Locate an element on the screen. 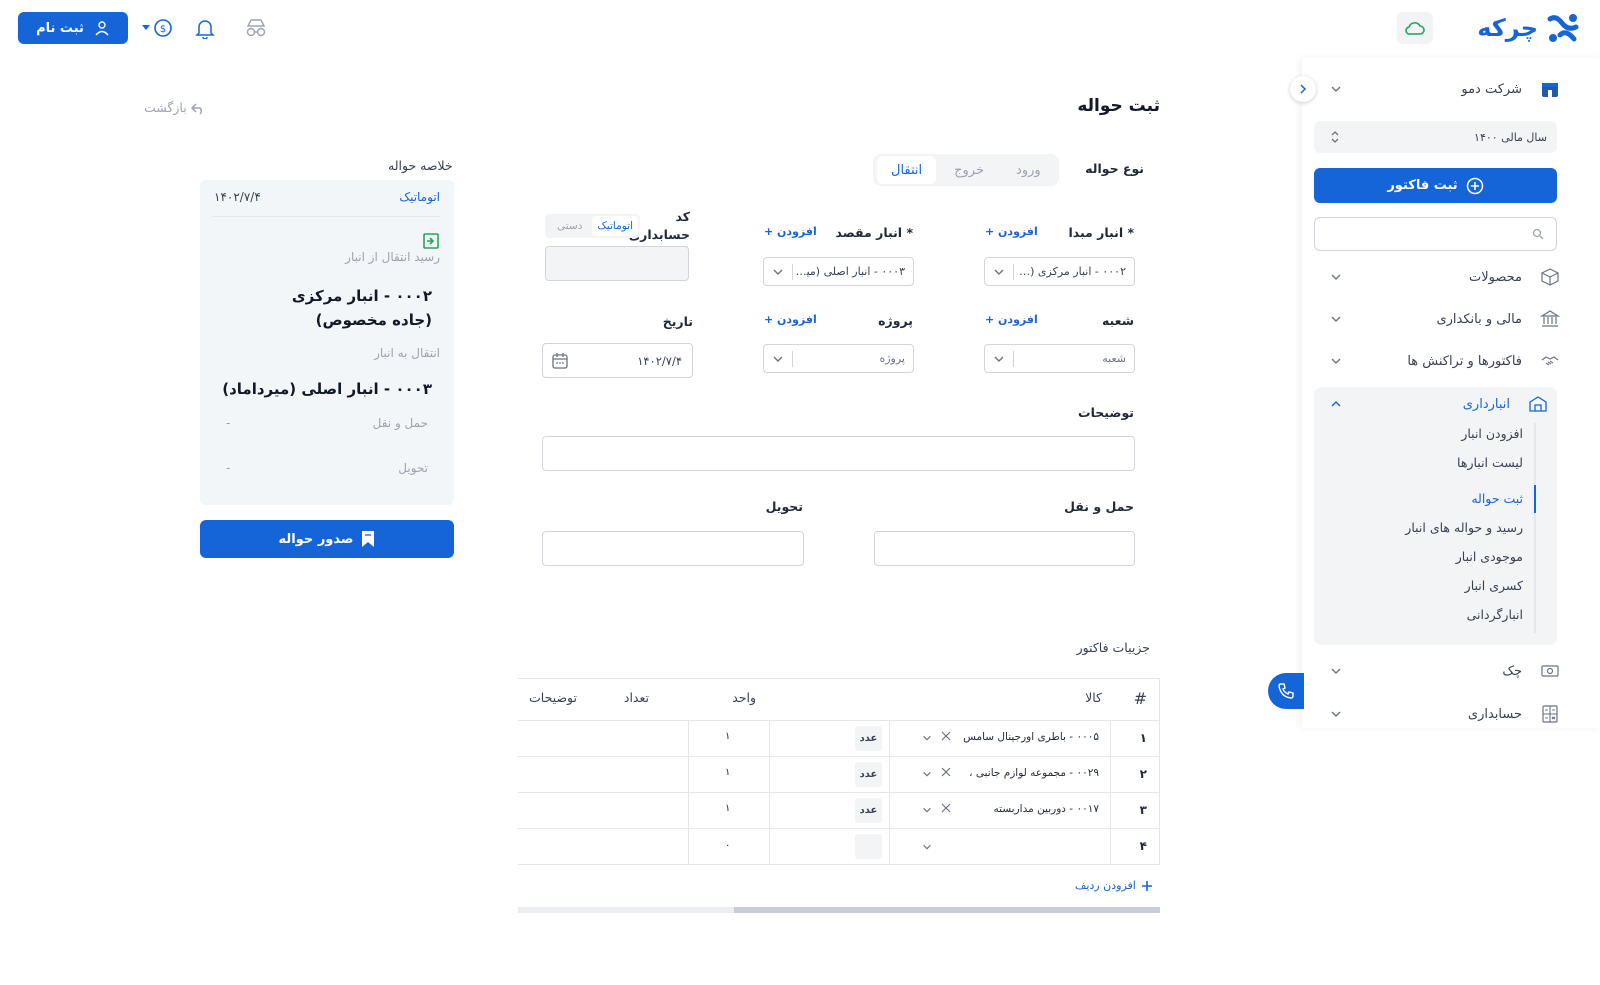  sidebar-search-input is located at coordinates (1435, 234).